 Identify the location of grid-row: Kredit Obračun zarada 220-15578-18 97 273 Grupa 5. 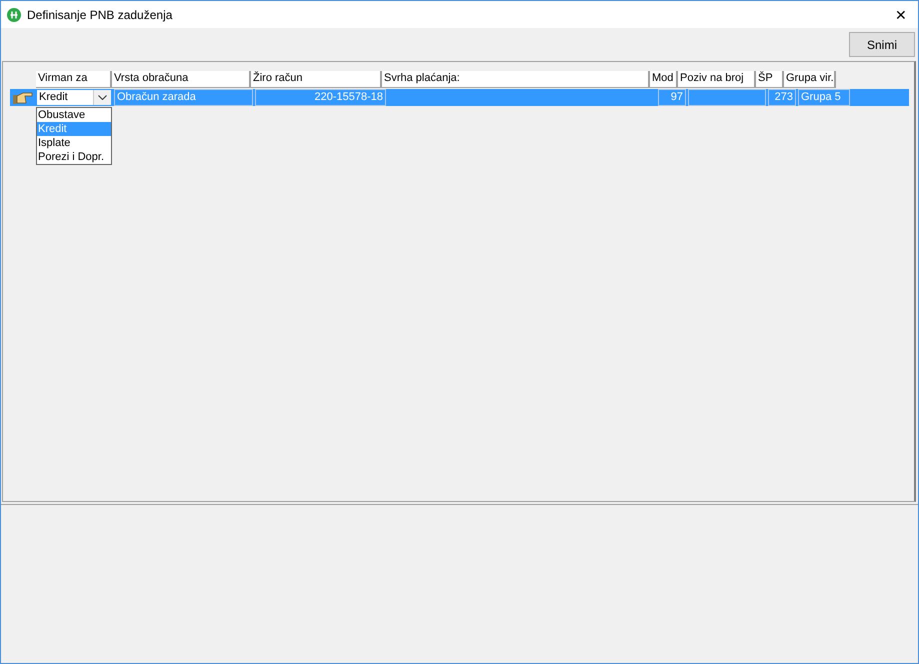
(459, 97).